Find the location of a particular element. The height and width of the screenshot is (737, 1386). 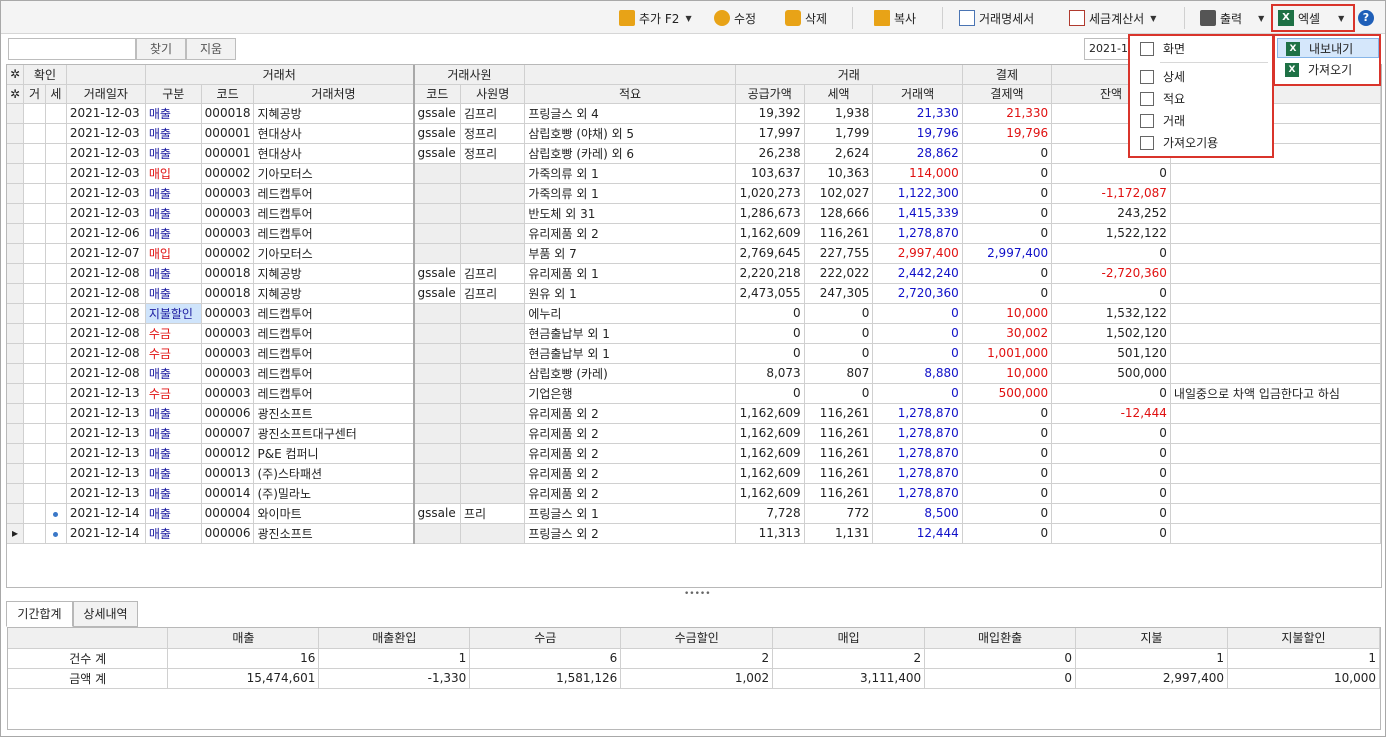

tax-cell: 0 is located at coordinates (839, 353).